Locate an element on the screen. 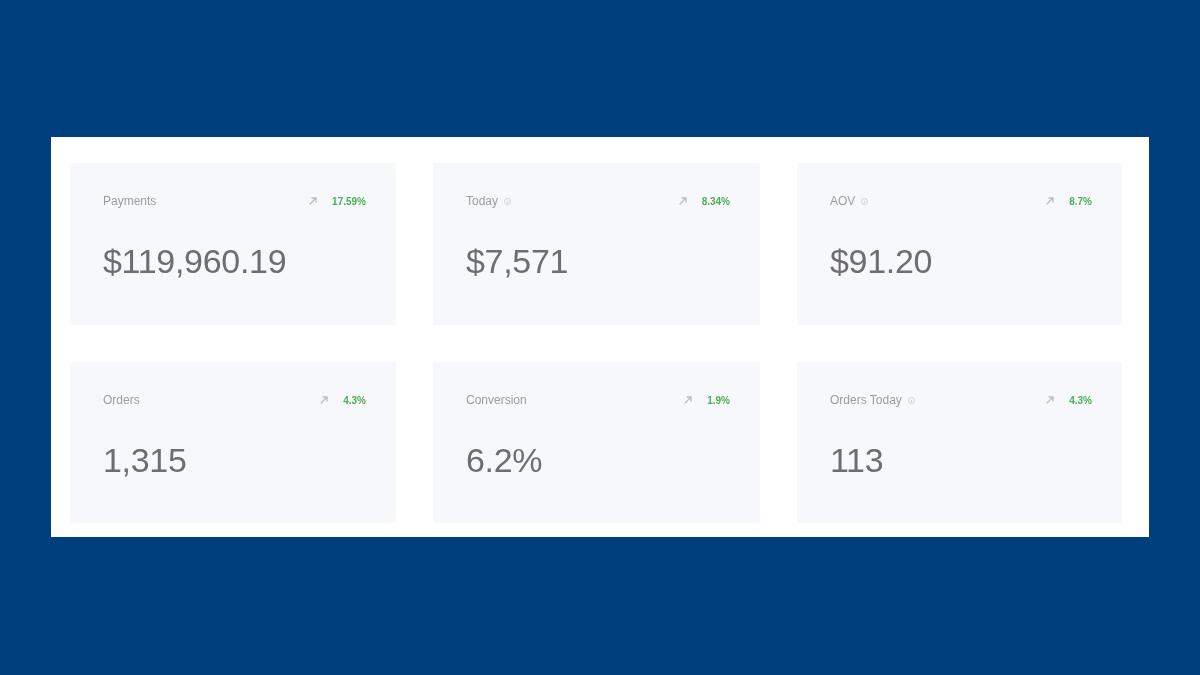 Image resolution: width=1200 pixels, height=675 pixels. change-percent: 8.34% is located at coordinates (715, 201).